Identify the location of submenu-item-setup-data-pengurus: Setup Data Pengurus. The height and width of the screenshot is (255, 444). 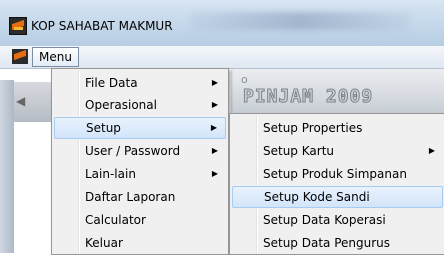
(337, 243).